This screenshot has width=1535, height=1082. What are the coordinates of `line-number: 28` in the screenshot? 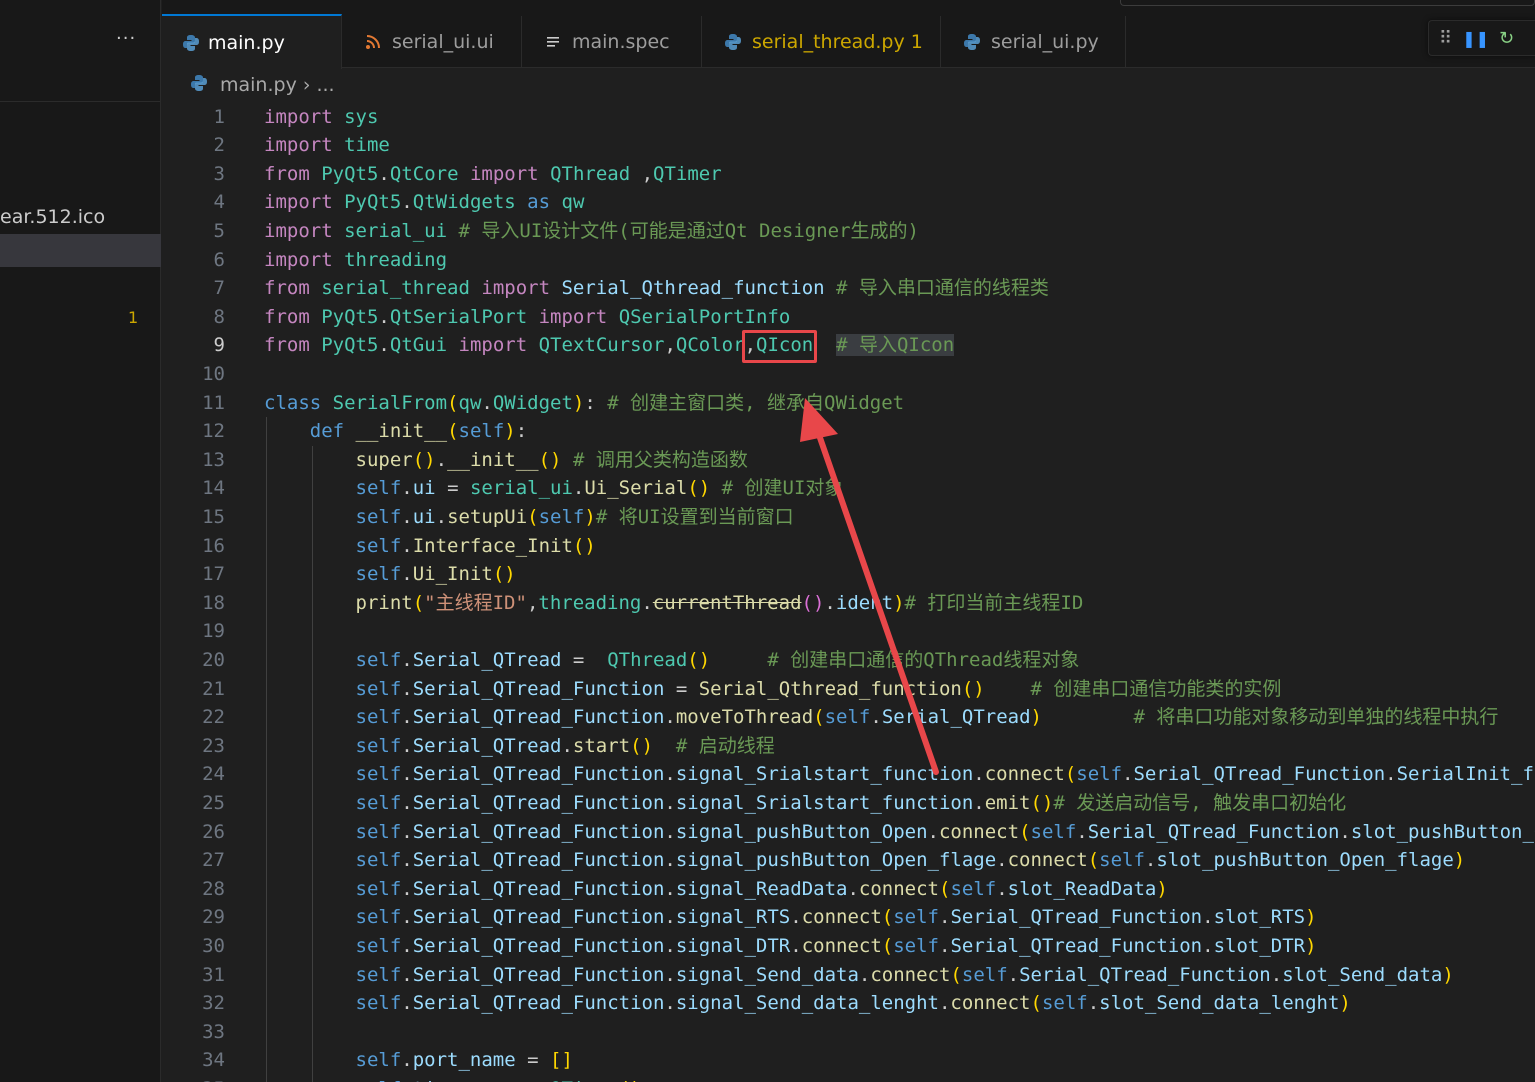 It's located at (213, 888).